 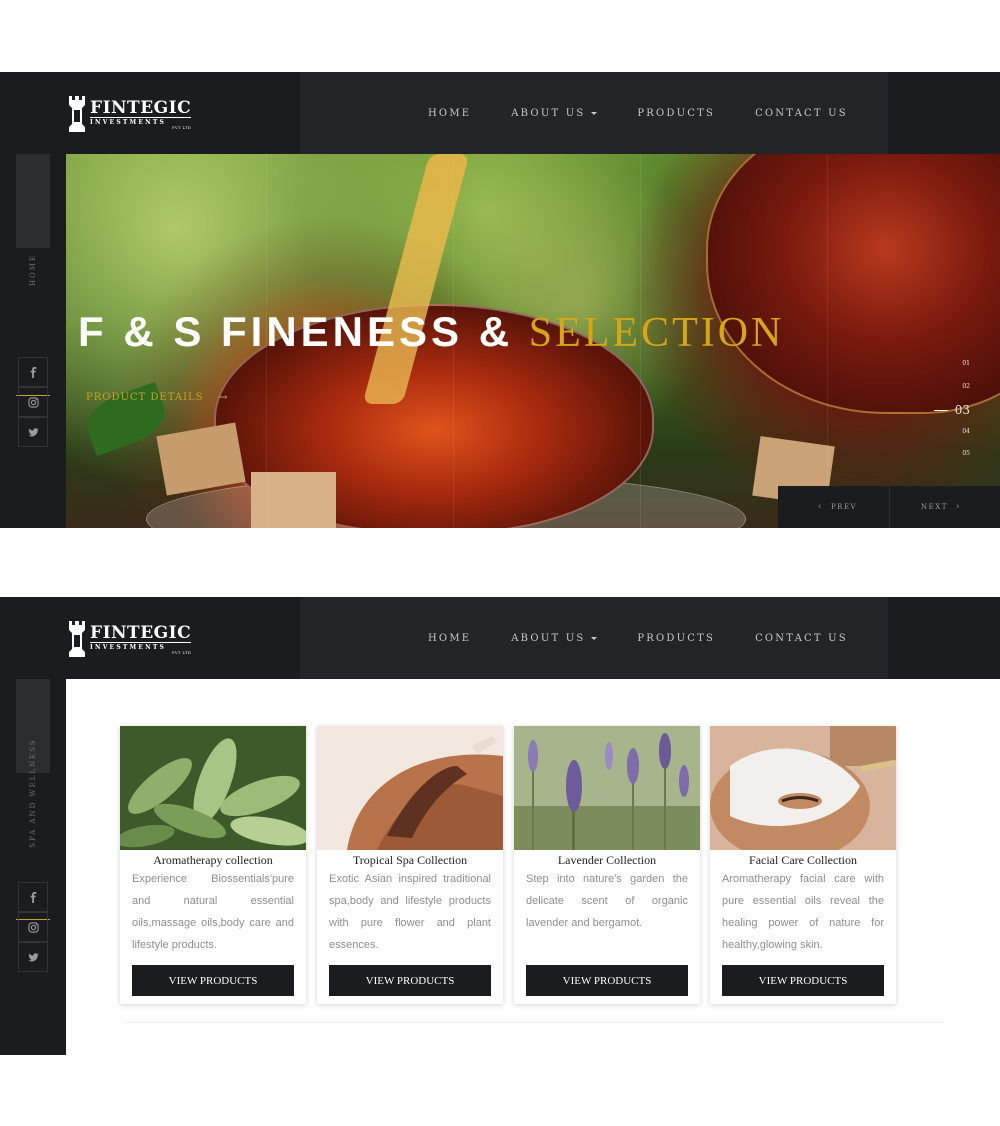 I want to click on product-image-tropical-spa, so click(x=410, y=788).